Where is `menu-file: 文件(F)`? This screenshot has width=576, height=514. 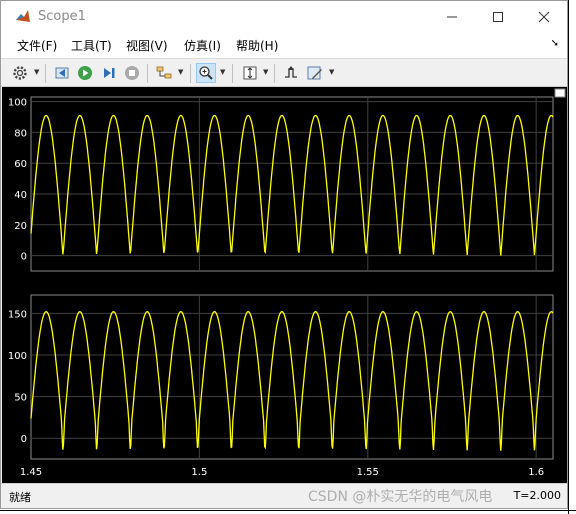 menu-file: 文件(F) is located at coordinates (37, 45).